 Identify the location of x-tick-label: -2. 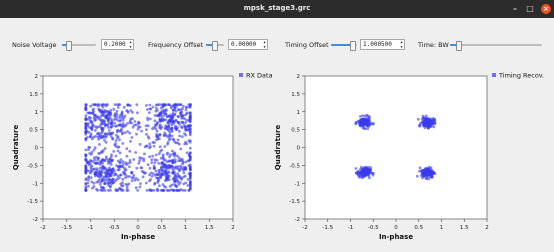
(42, 228).